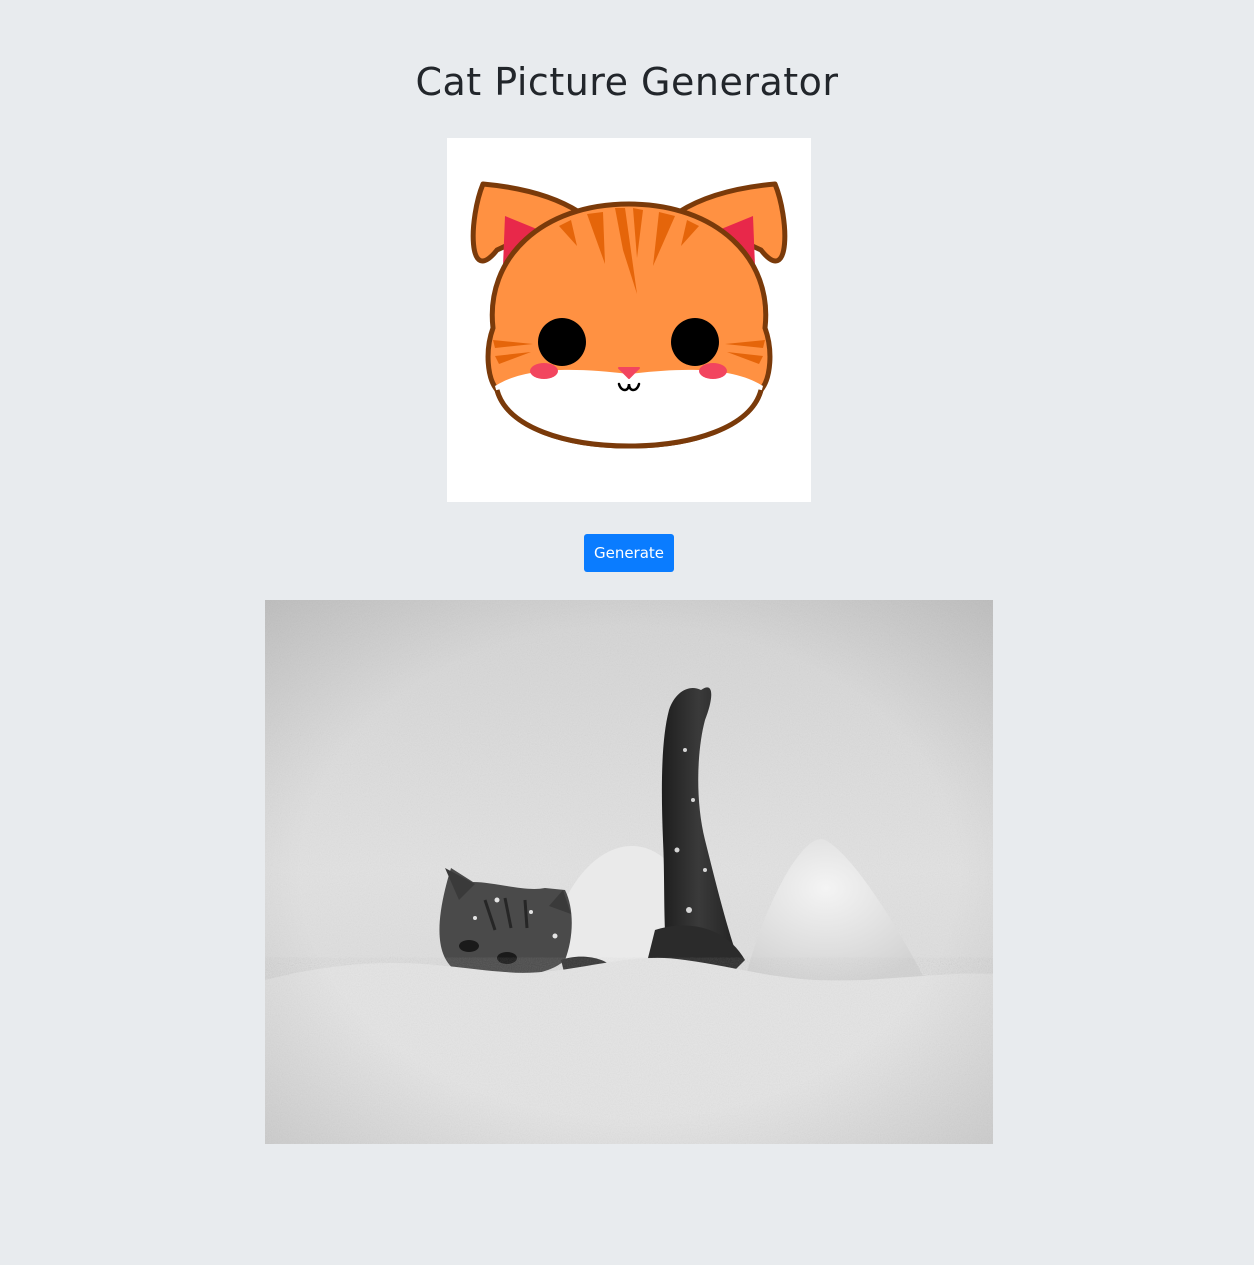 The image size is (1254, 1265). Describe the element at coordinates (629, 315) in the screenshot. I see `cartoon-cat-face-icon` at that location.